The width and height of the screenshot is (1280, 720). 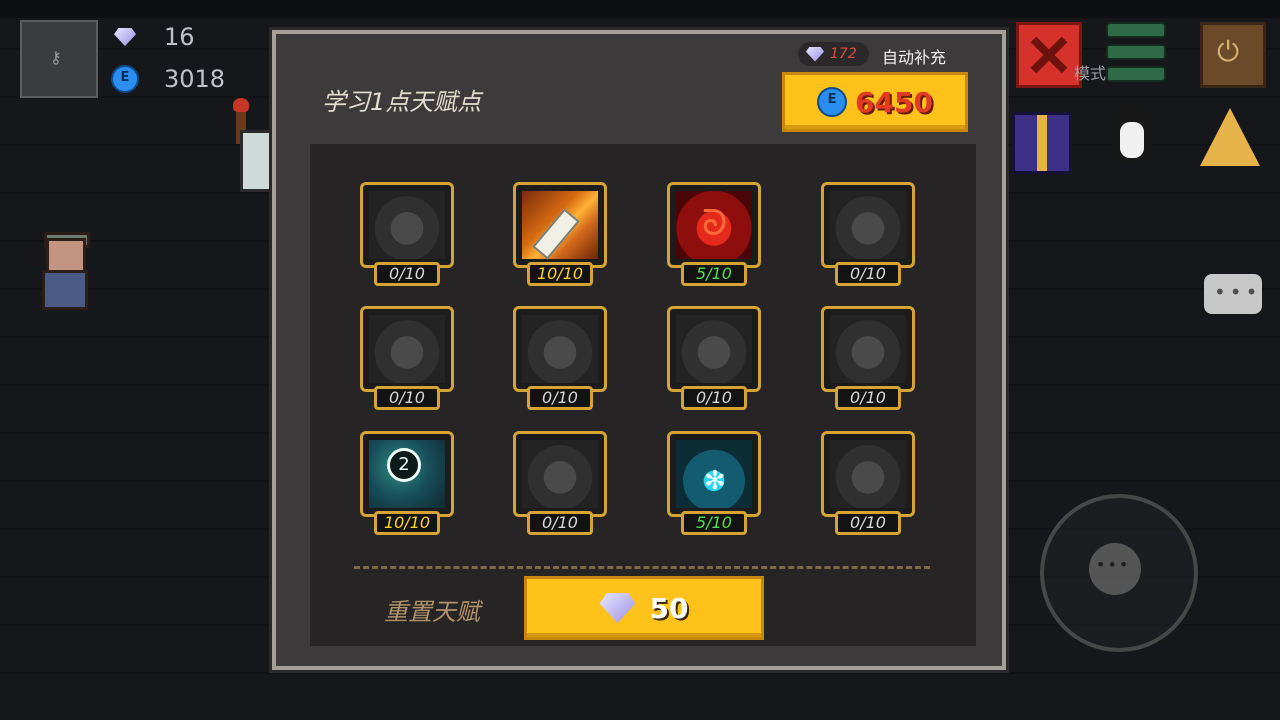 I want to click on talent-lightning: 0/10, so click(x=868, y=359).